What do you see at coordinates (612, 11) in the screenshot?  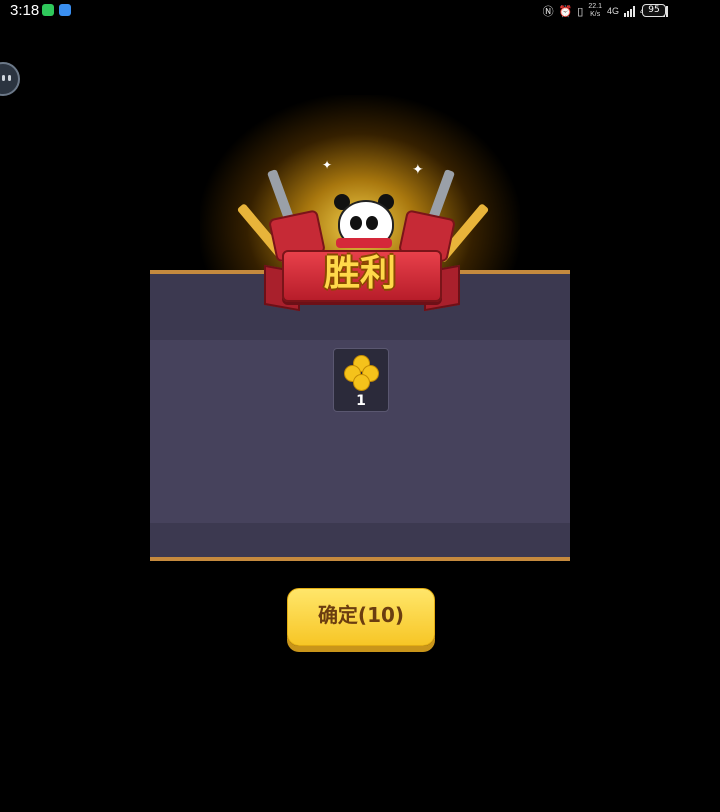 I see `network-type-1: 4G` at bounding box center [612, 11].